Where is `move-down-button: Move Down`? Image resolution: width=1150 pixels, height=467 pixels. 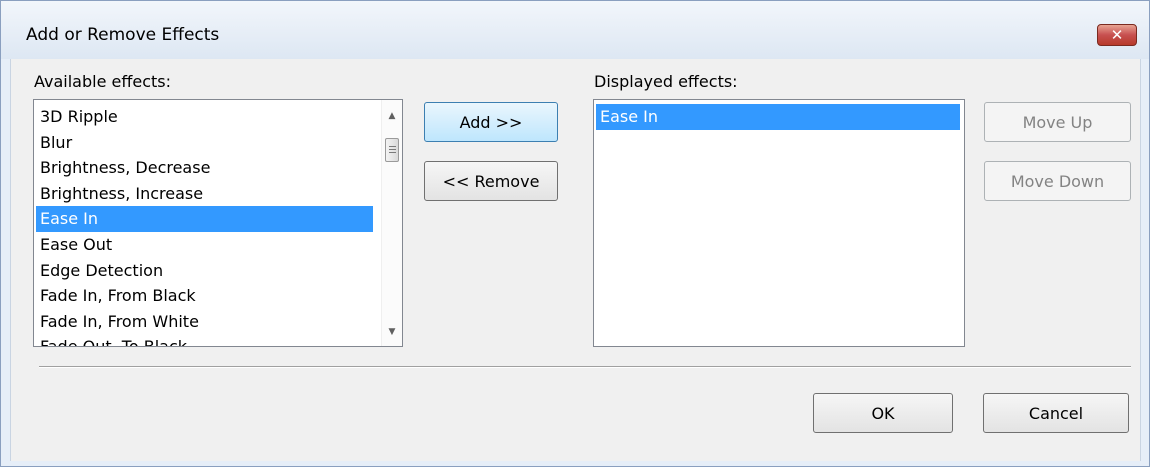 move-down-button: Move Down is located at coordinates (1057, 181).